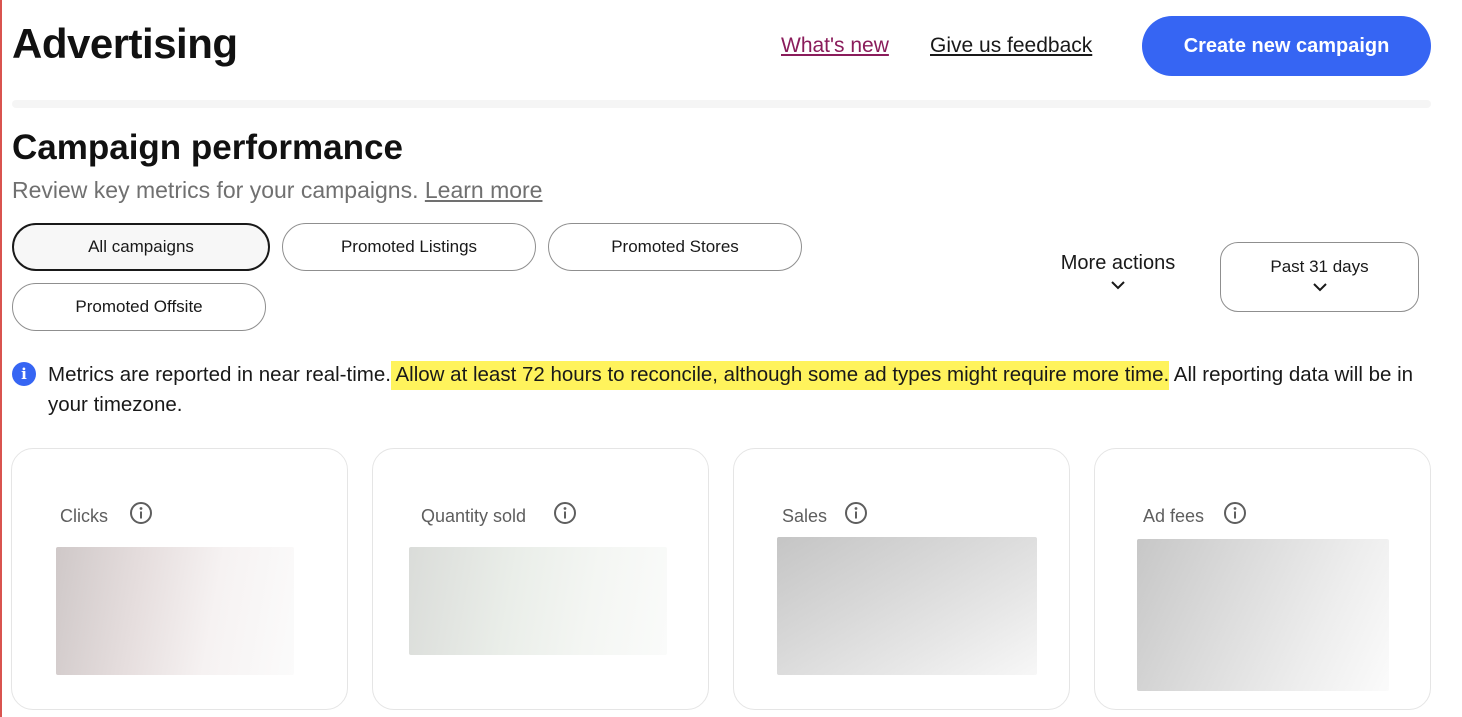 This screenshot has width=1462, height=717. I want to click on metric-card-sales: Sales, so click(901, 579).